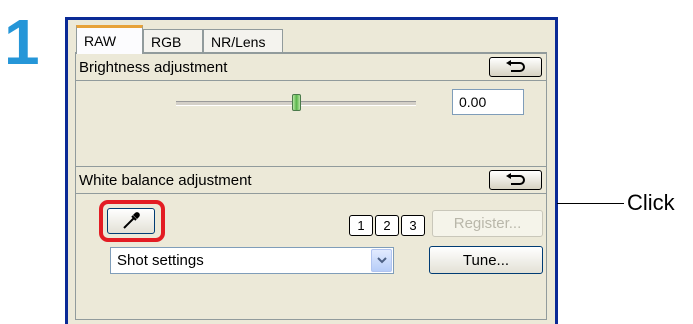 The height and width of the screenshot is (324, 693). I want to click on preset-button-3: 3, so click(413, 225).